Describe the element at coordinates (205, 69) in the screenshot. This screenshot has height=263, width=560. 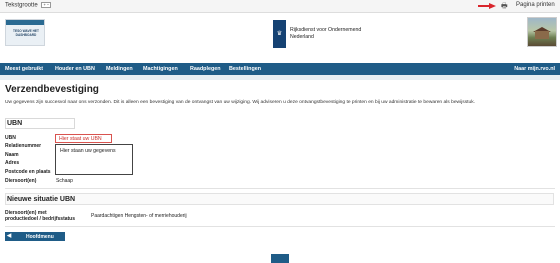
I see `nav-item-raadplegen: Raadplegen` at that location.